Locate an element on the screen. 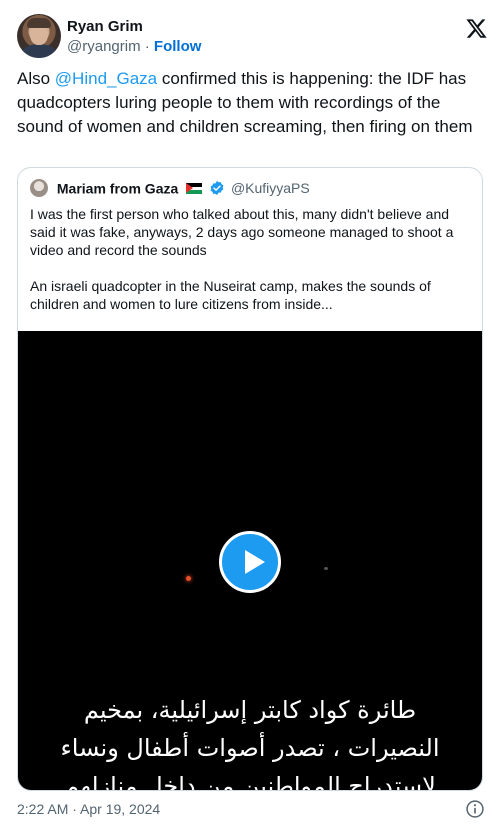  subtitle-line-3: لاستدراج المواطنين من داخل منازلهم is located at coordinates (250, 781).